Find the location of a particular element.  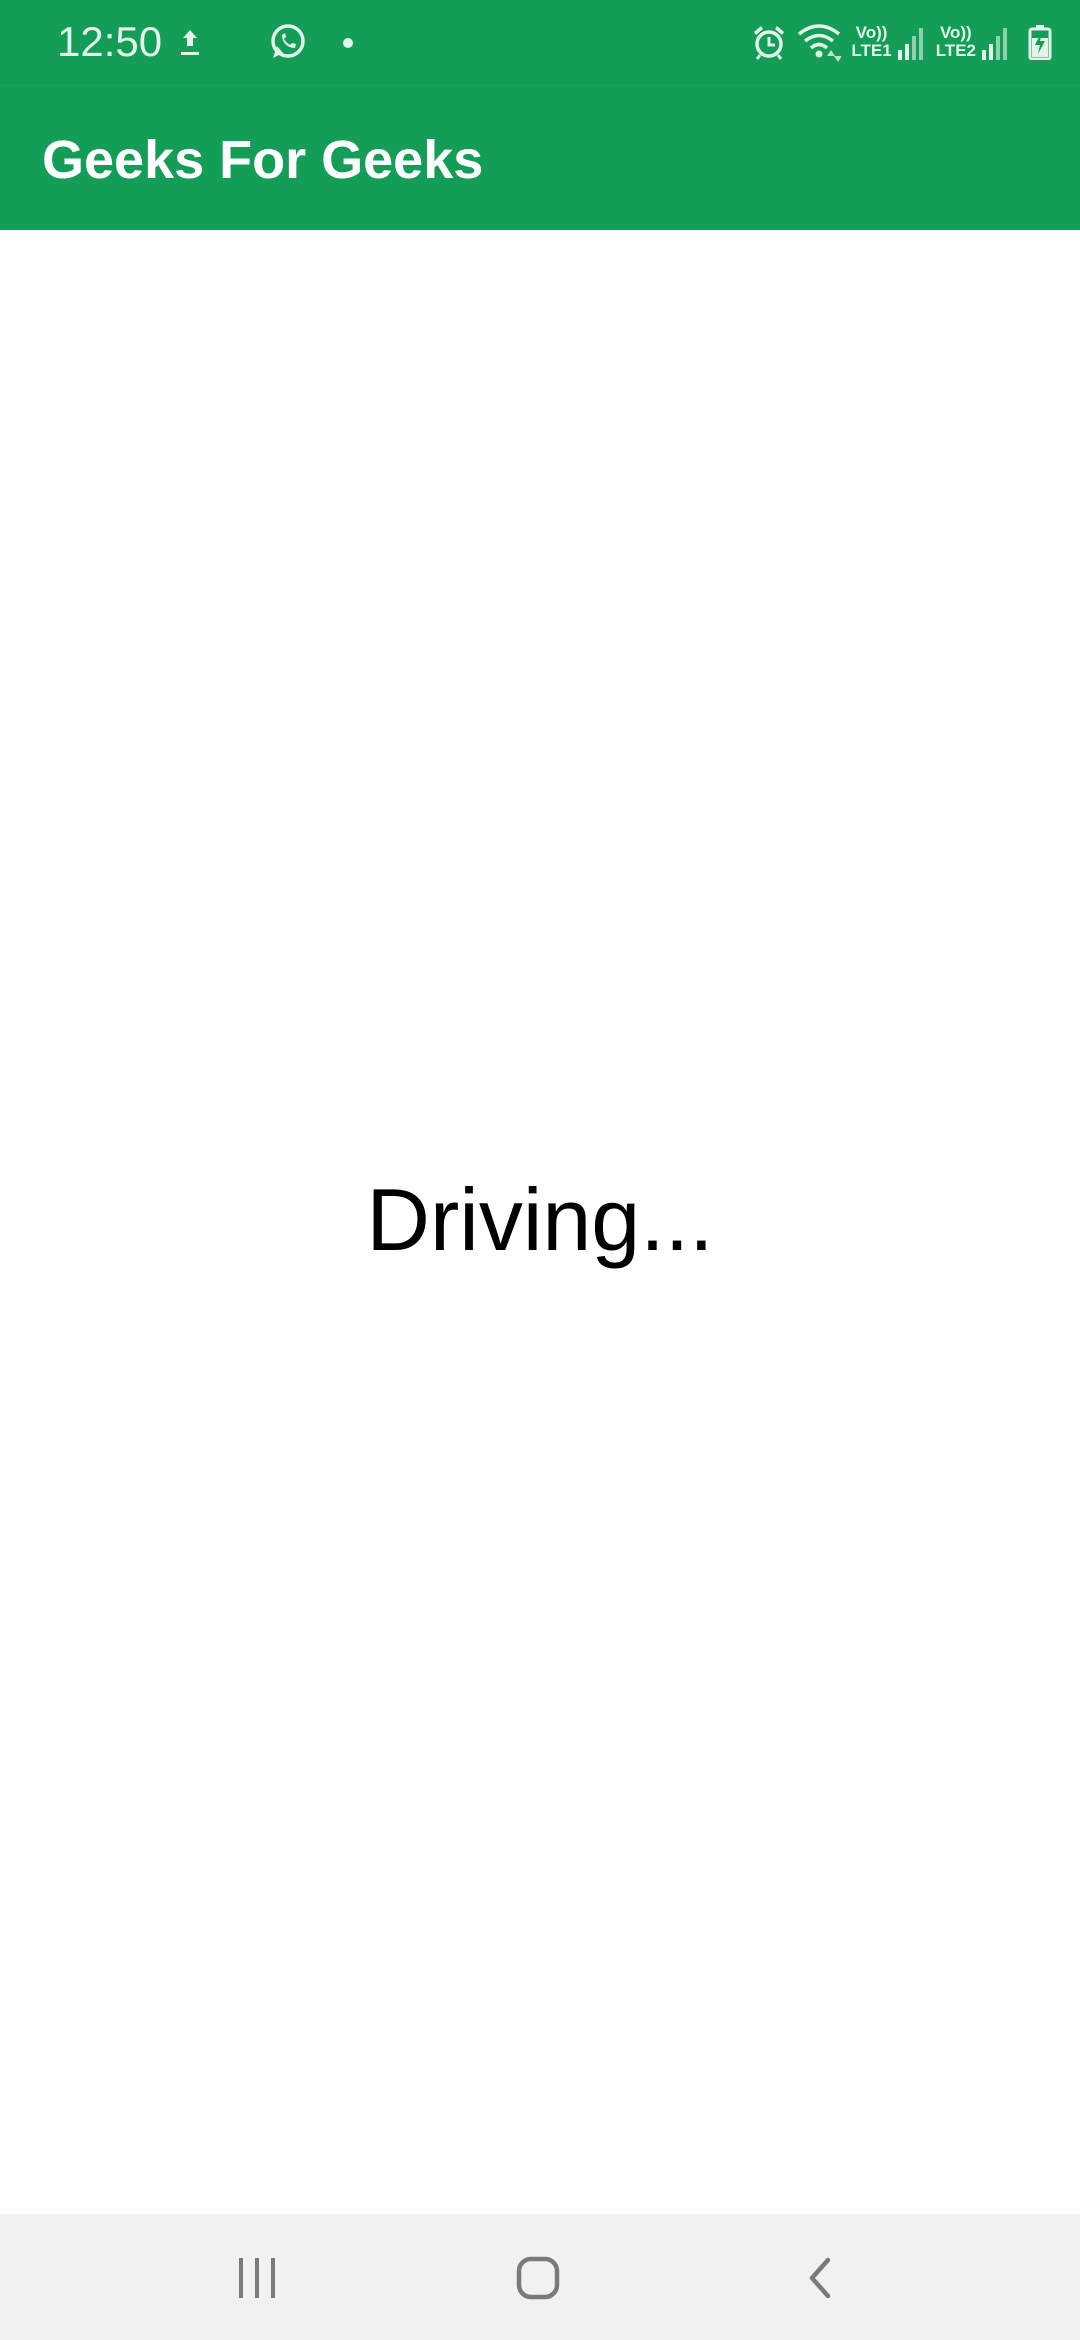

home-button is located at coordinates (538, 2278).